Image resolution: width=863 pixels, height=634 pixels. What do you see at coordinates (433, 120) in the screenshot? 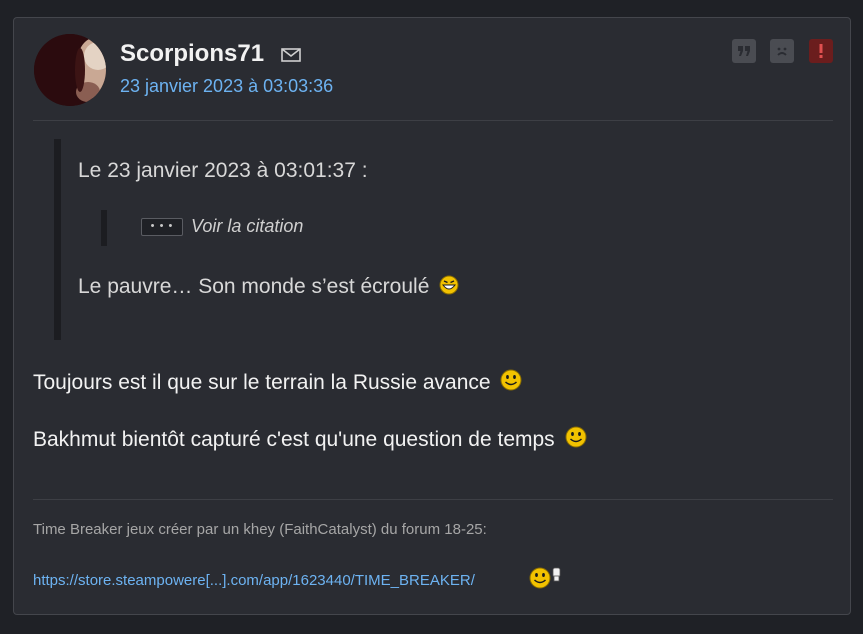
I see `header-divider` at bounding box center [433, 120].